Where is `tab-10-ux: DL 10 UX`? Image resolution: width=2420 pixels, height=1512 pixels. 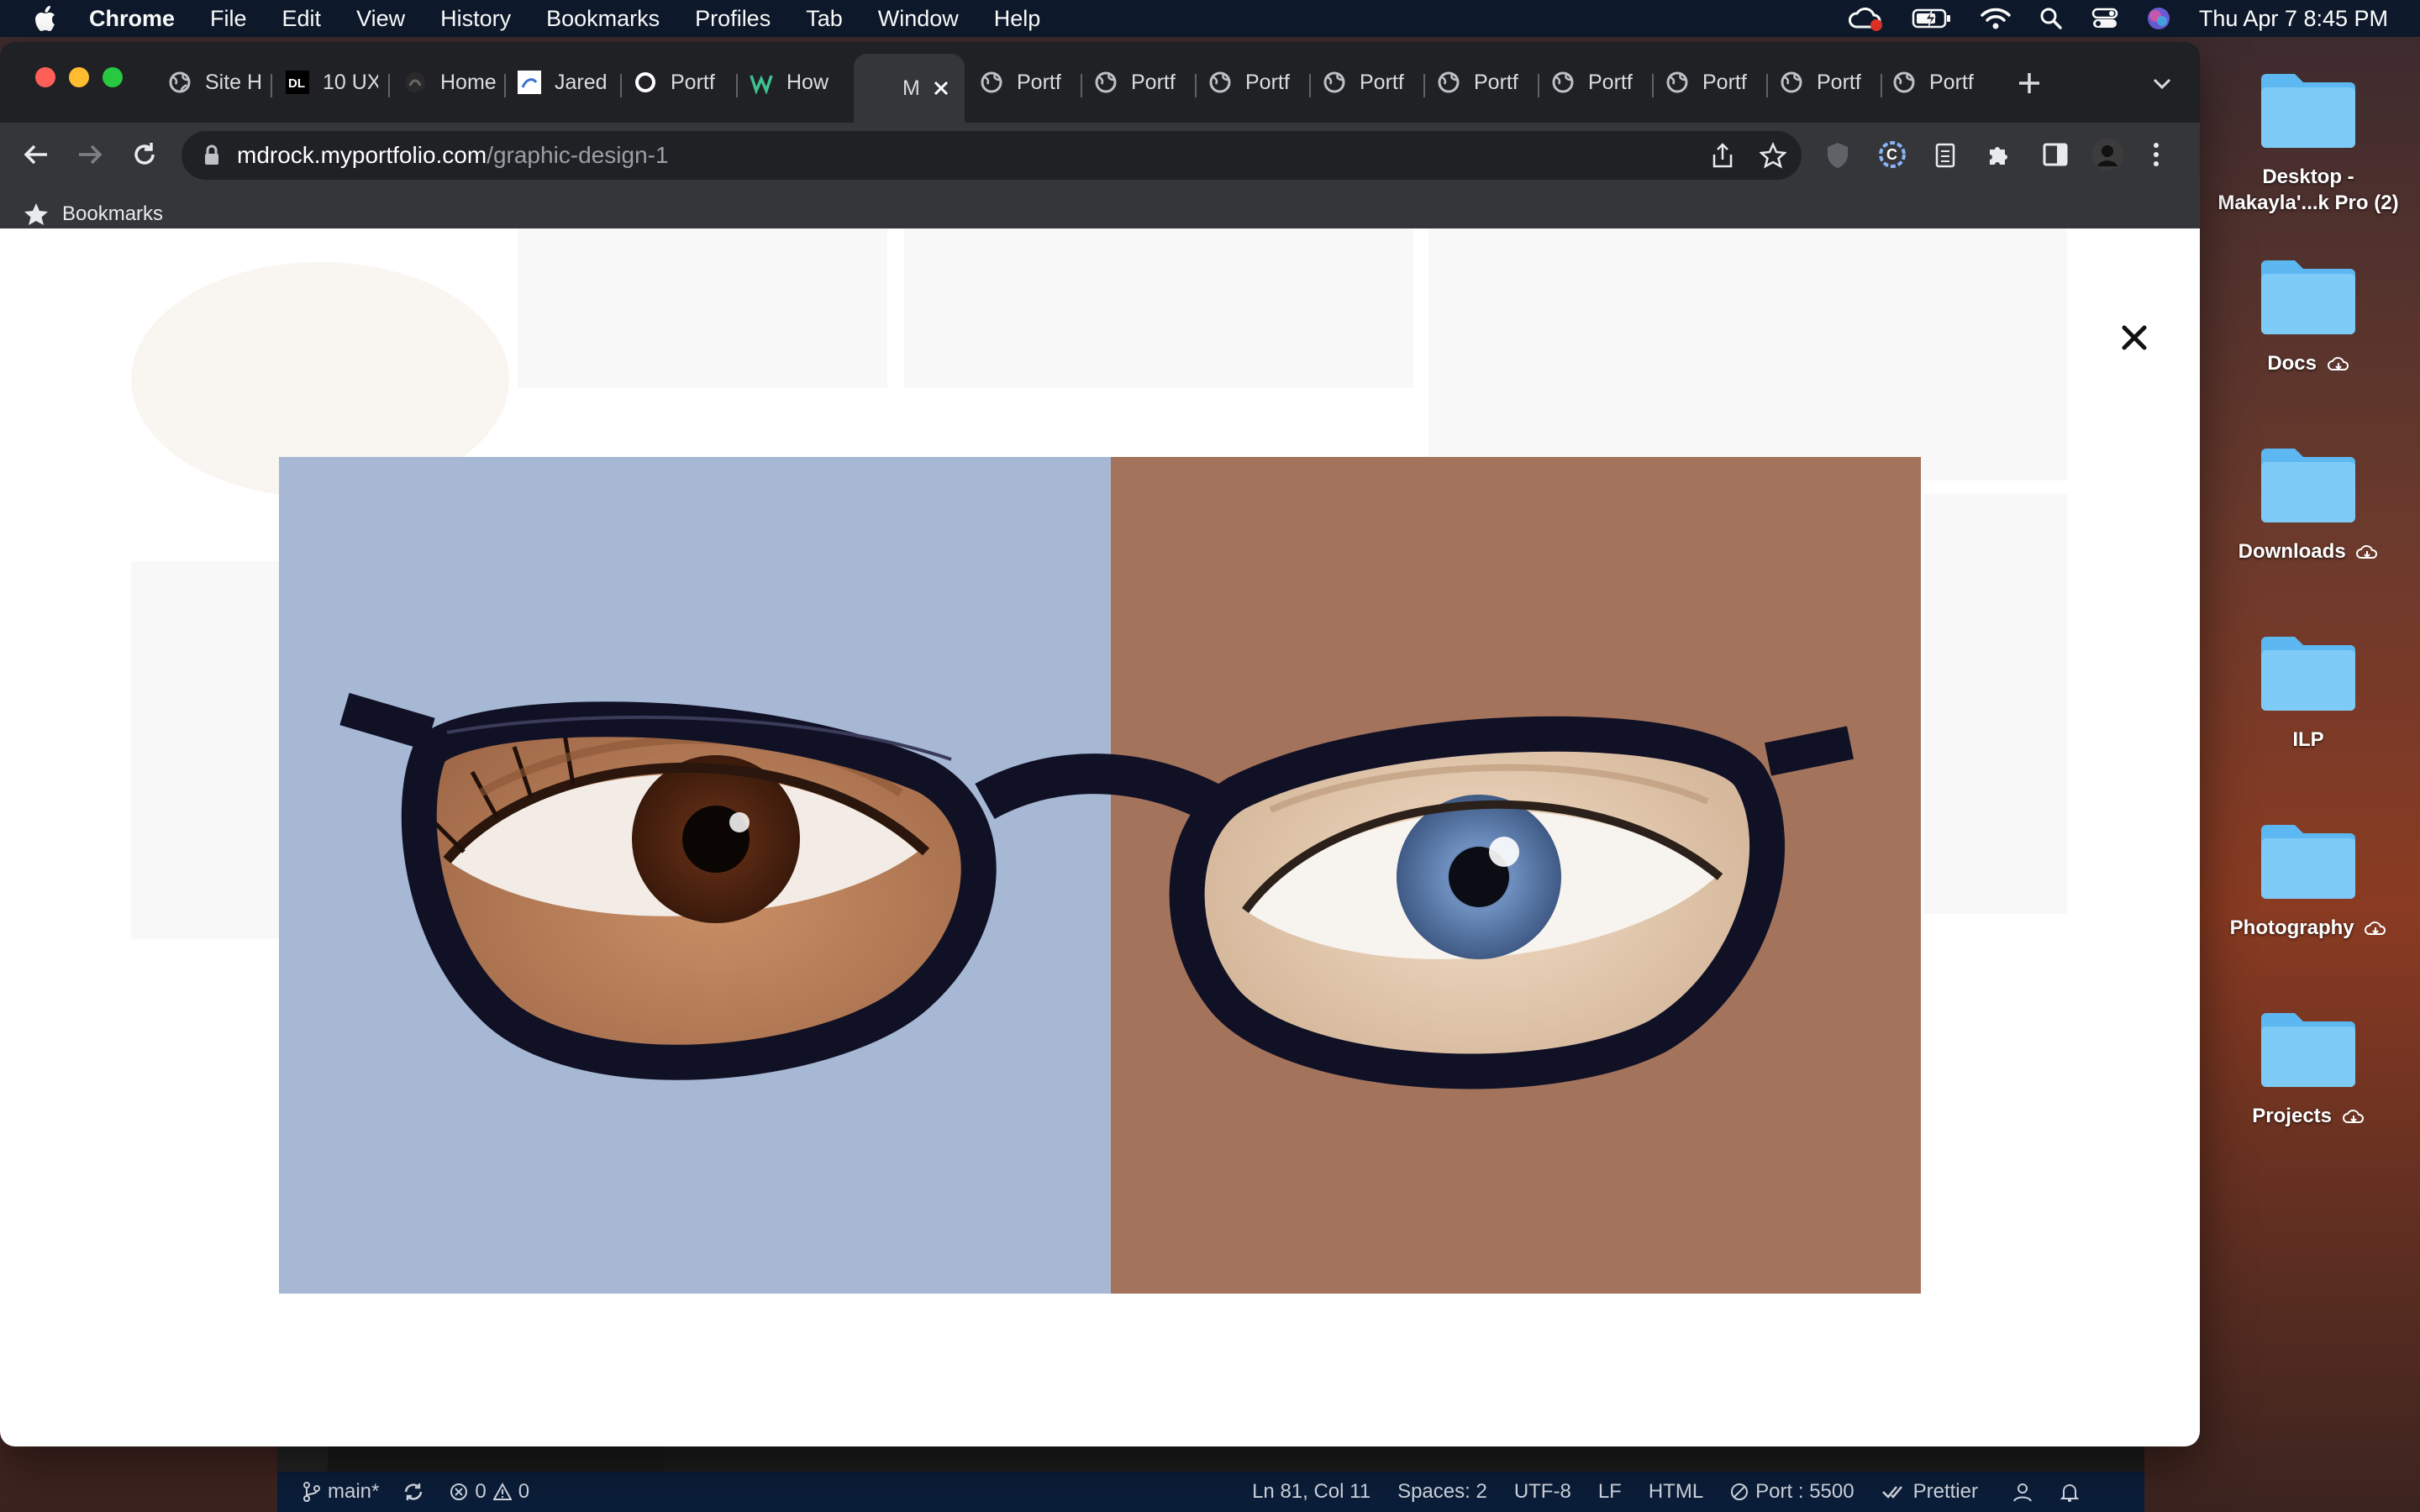
tab-10-ux: DL 10 UX is located at coordinates (332, 82).